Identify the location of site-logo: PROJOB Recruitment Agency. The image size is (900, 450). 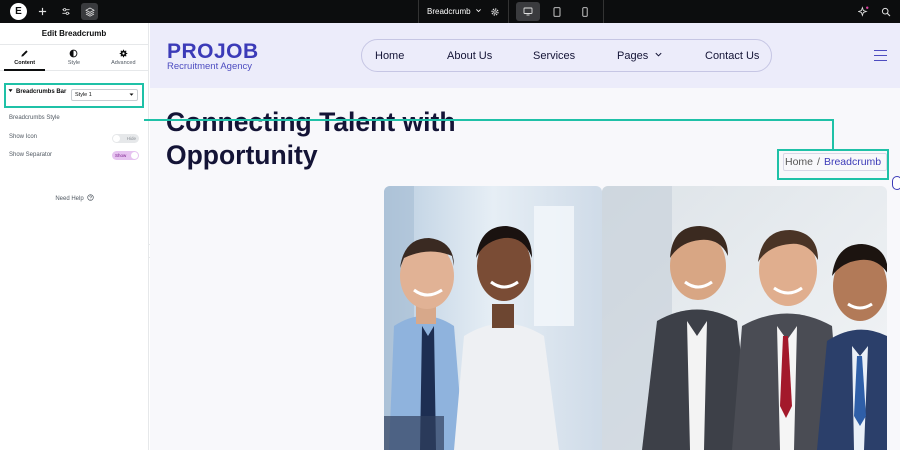
(213, 56).